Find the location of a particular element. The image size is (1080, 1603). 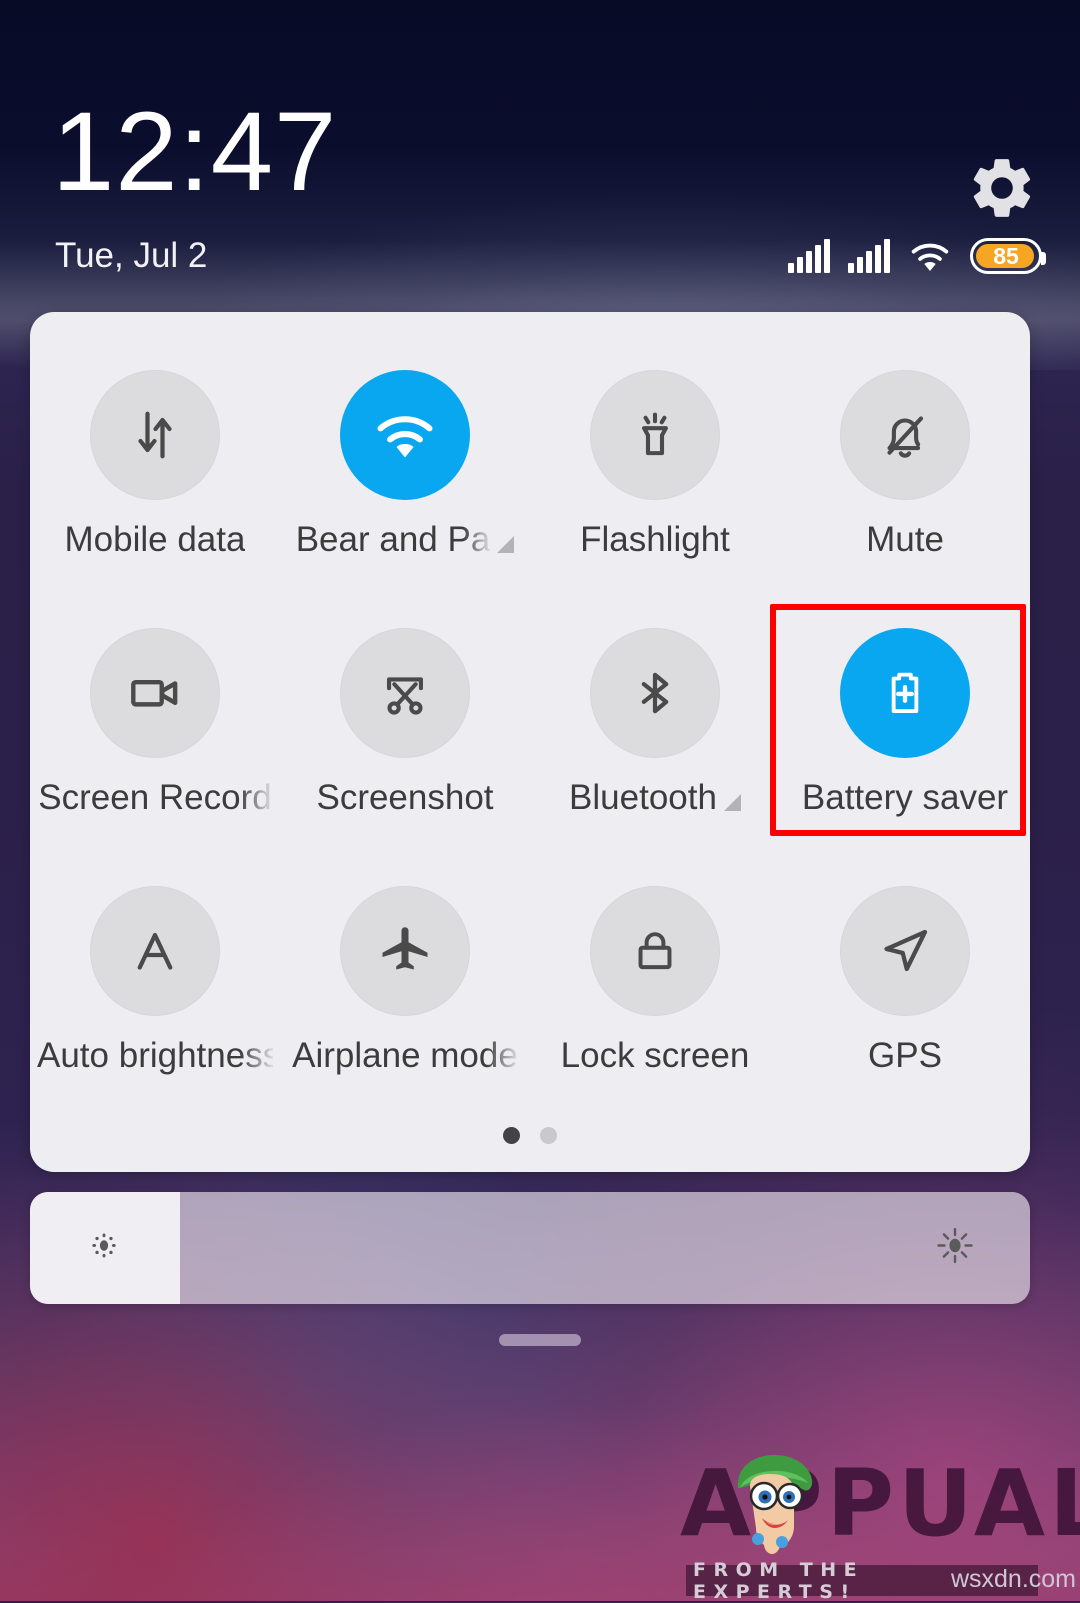

tile-airplane-mode: Airplane mode is located at coordinates (405, 993).